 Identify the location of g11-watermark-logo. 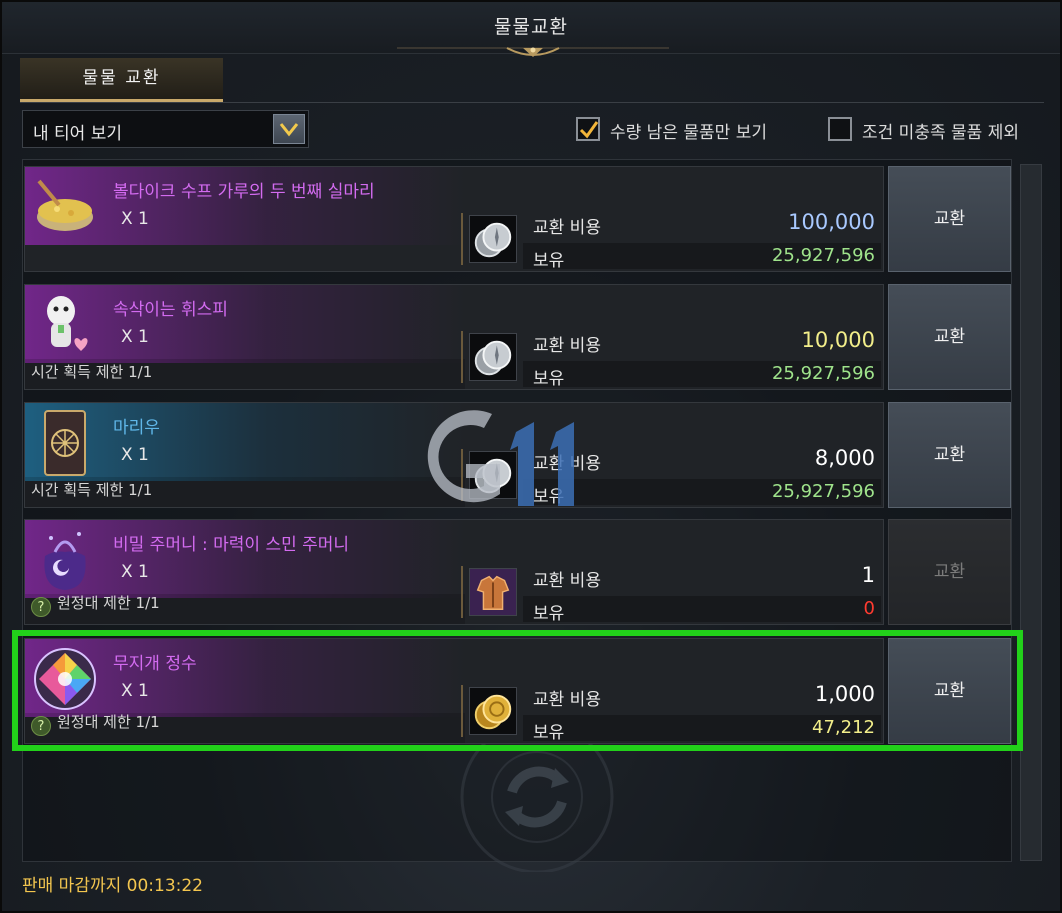
(500, 458).